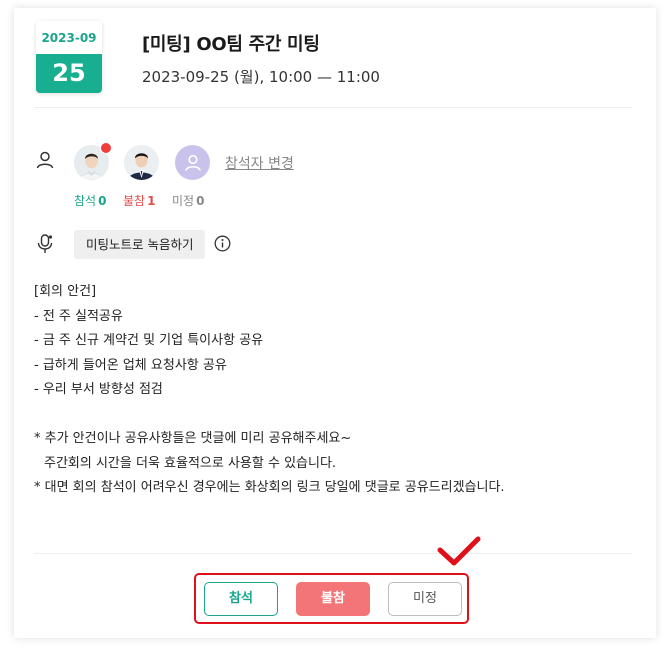 This screenshot has height=653, width=670. I want to click on description-line: [회의 안건], so click(65, 291).